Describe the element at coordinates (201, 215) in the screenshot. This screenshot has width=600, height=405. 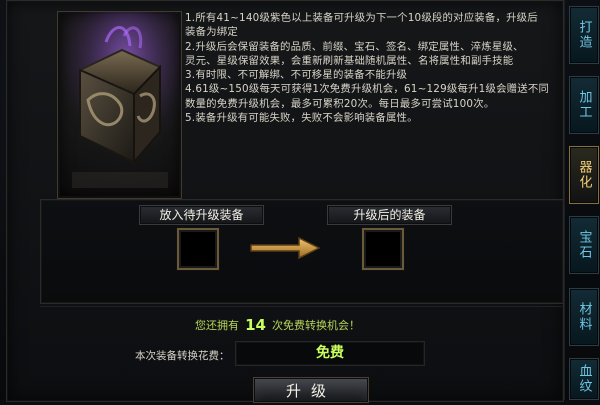
I see `input-slot-label: 放入待升级装备` at that location.